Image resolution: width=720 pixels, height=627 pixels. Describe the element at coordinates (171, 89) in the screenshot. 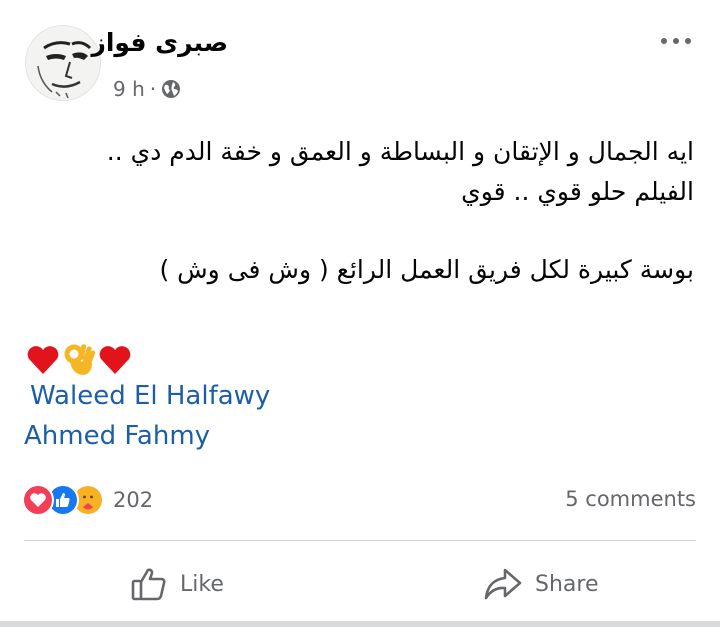

I see `globe-icon` at that location.